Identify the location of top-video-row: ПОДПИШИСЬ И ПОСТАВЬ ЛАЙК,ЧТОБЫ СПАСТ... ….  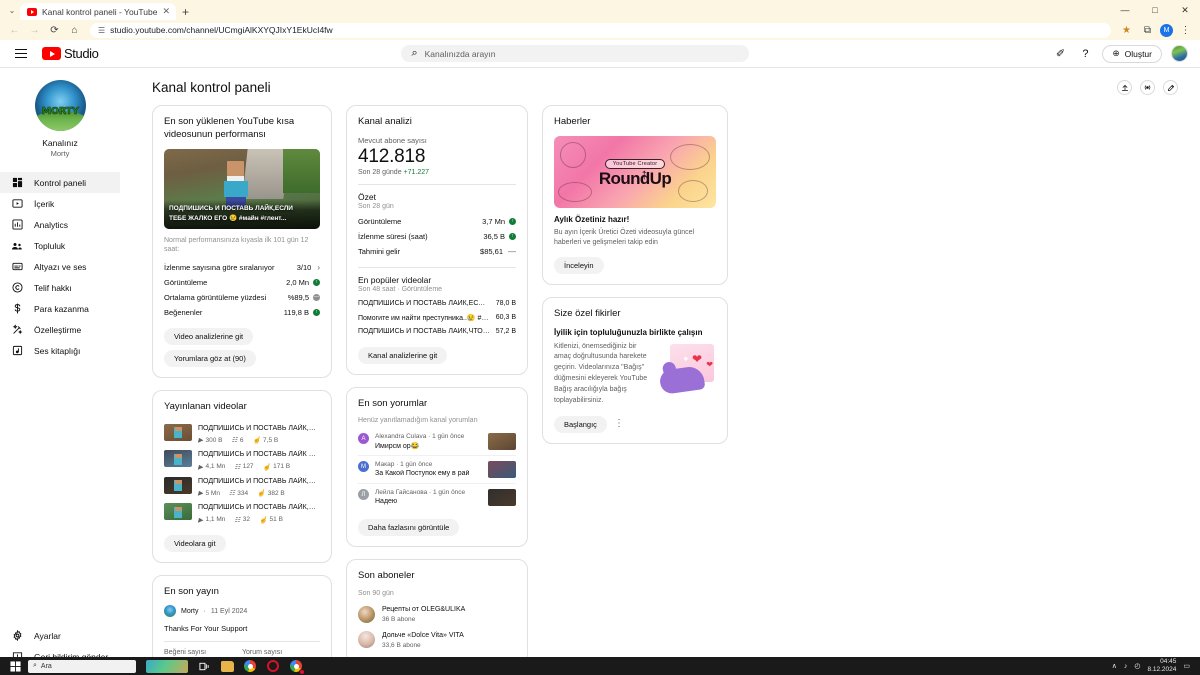
(437, 332).